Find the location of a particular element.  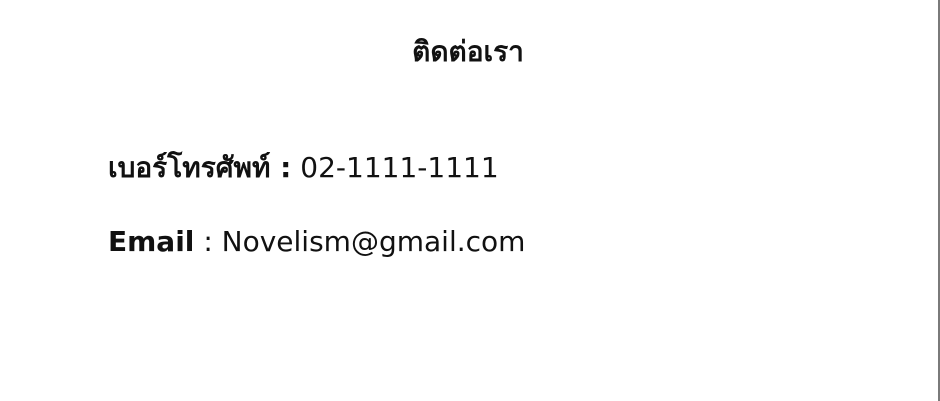

email-row: Email : Novelism@gmail.com is located at coordinates (316, 242).